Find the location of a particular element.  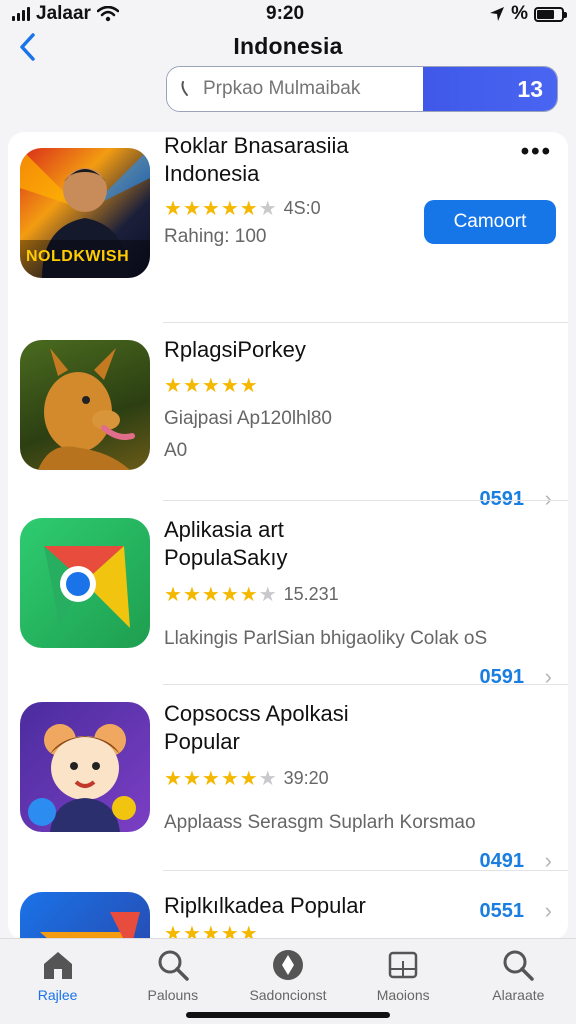

tab-alerts: Alaraate is located at coordinates (518, 985).